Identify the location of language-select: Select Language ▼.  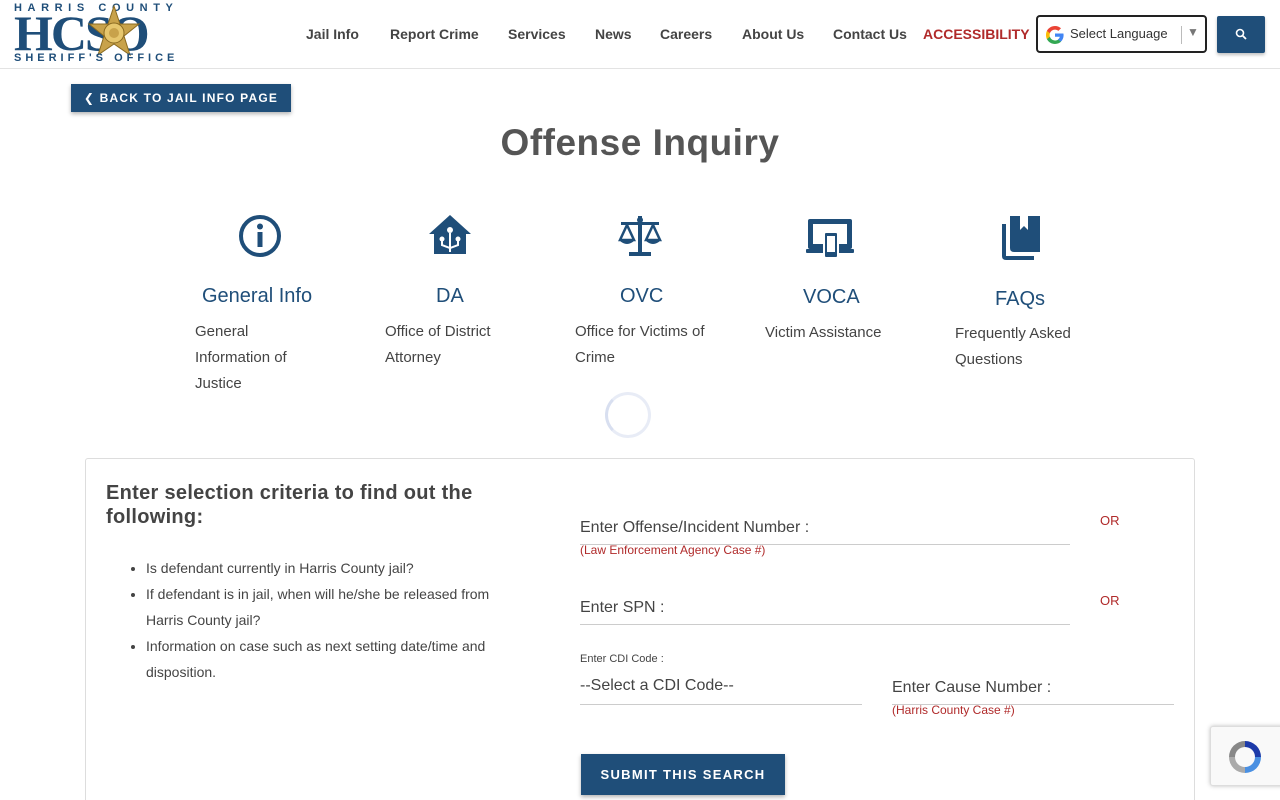
(1121, 34).